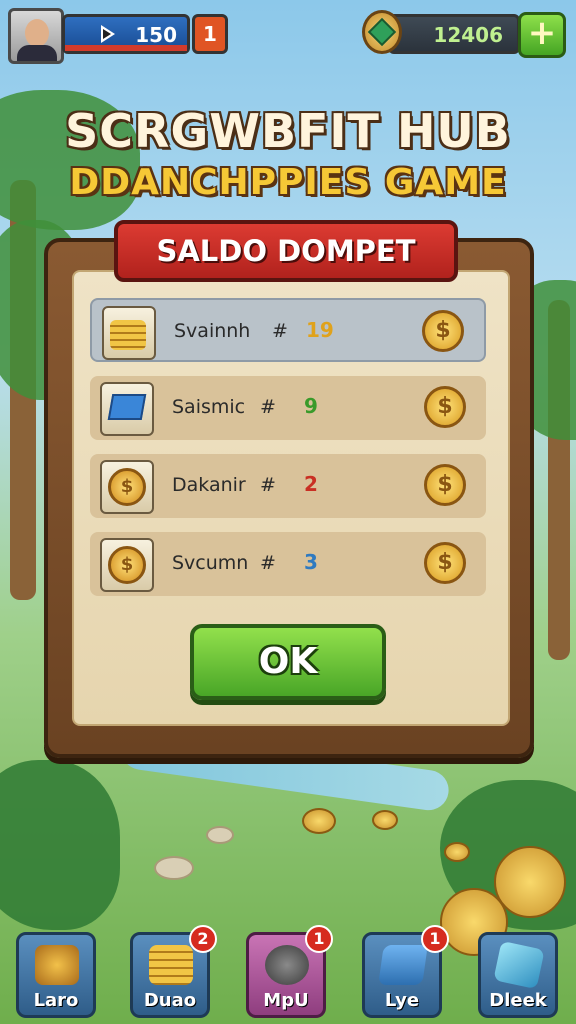  Describe the element at coordinates (56, 1000) in the screenshot. I see `nav-label: Laro` at that location.